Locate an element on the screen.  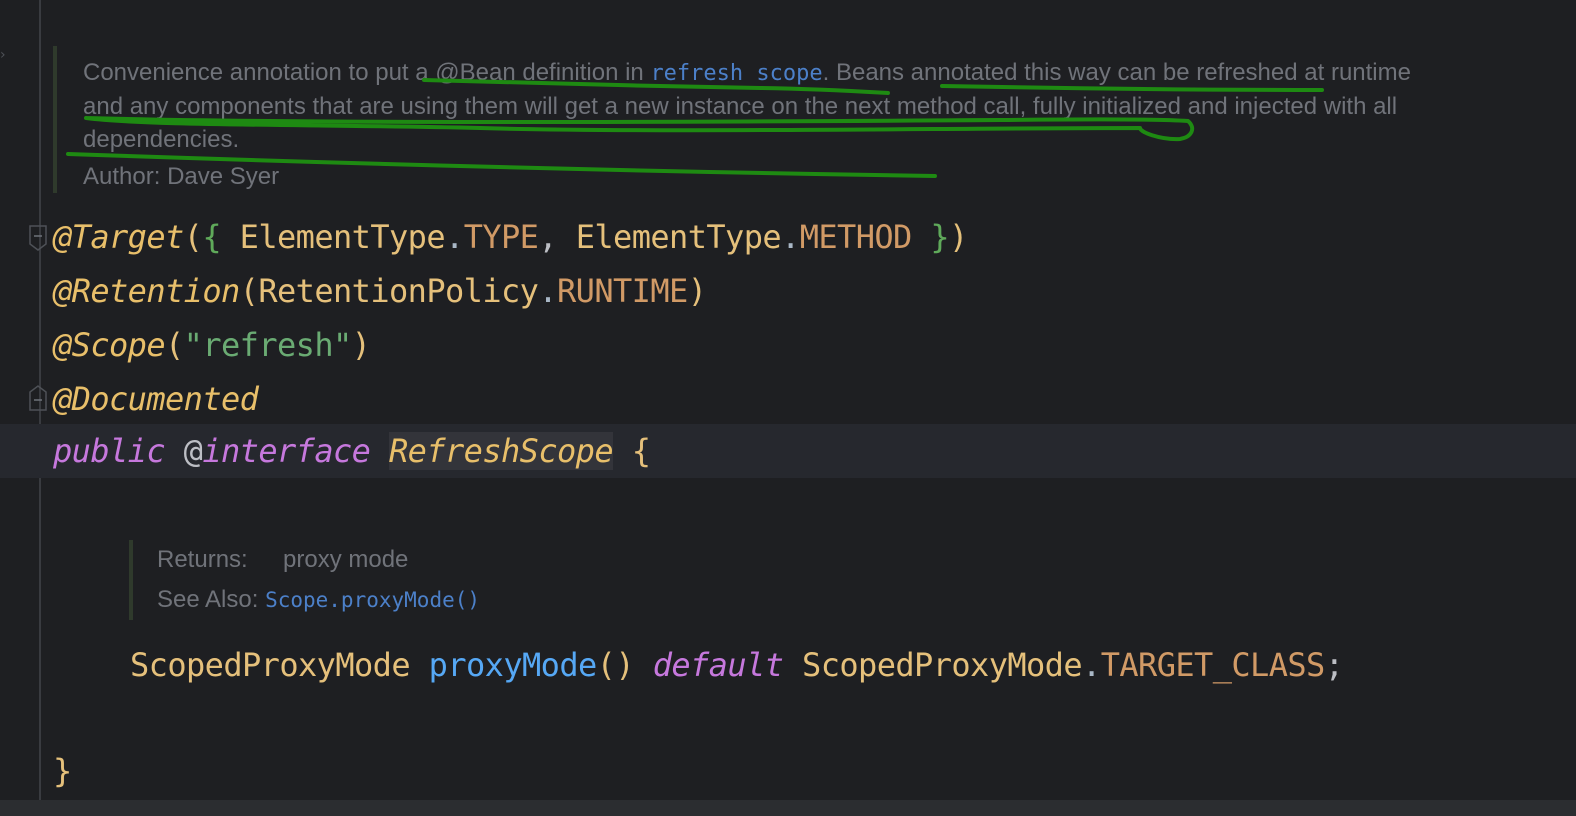
keyword-default: default is located at coordinates (718, 665).